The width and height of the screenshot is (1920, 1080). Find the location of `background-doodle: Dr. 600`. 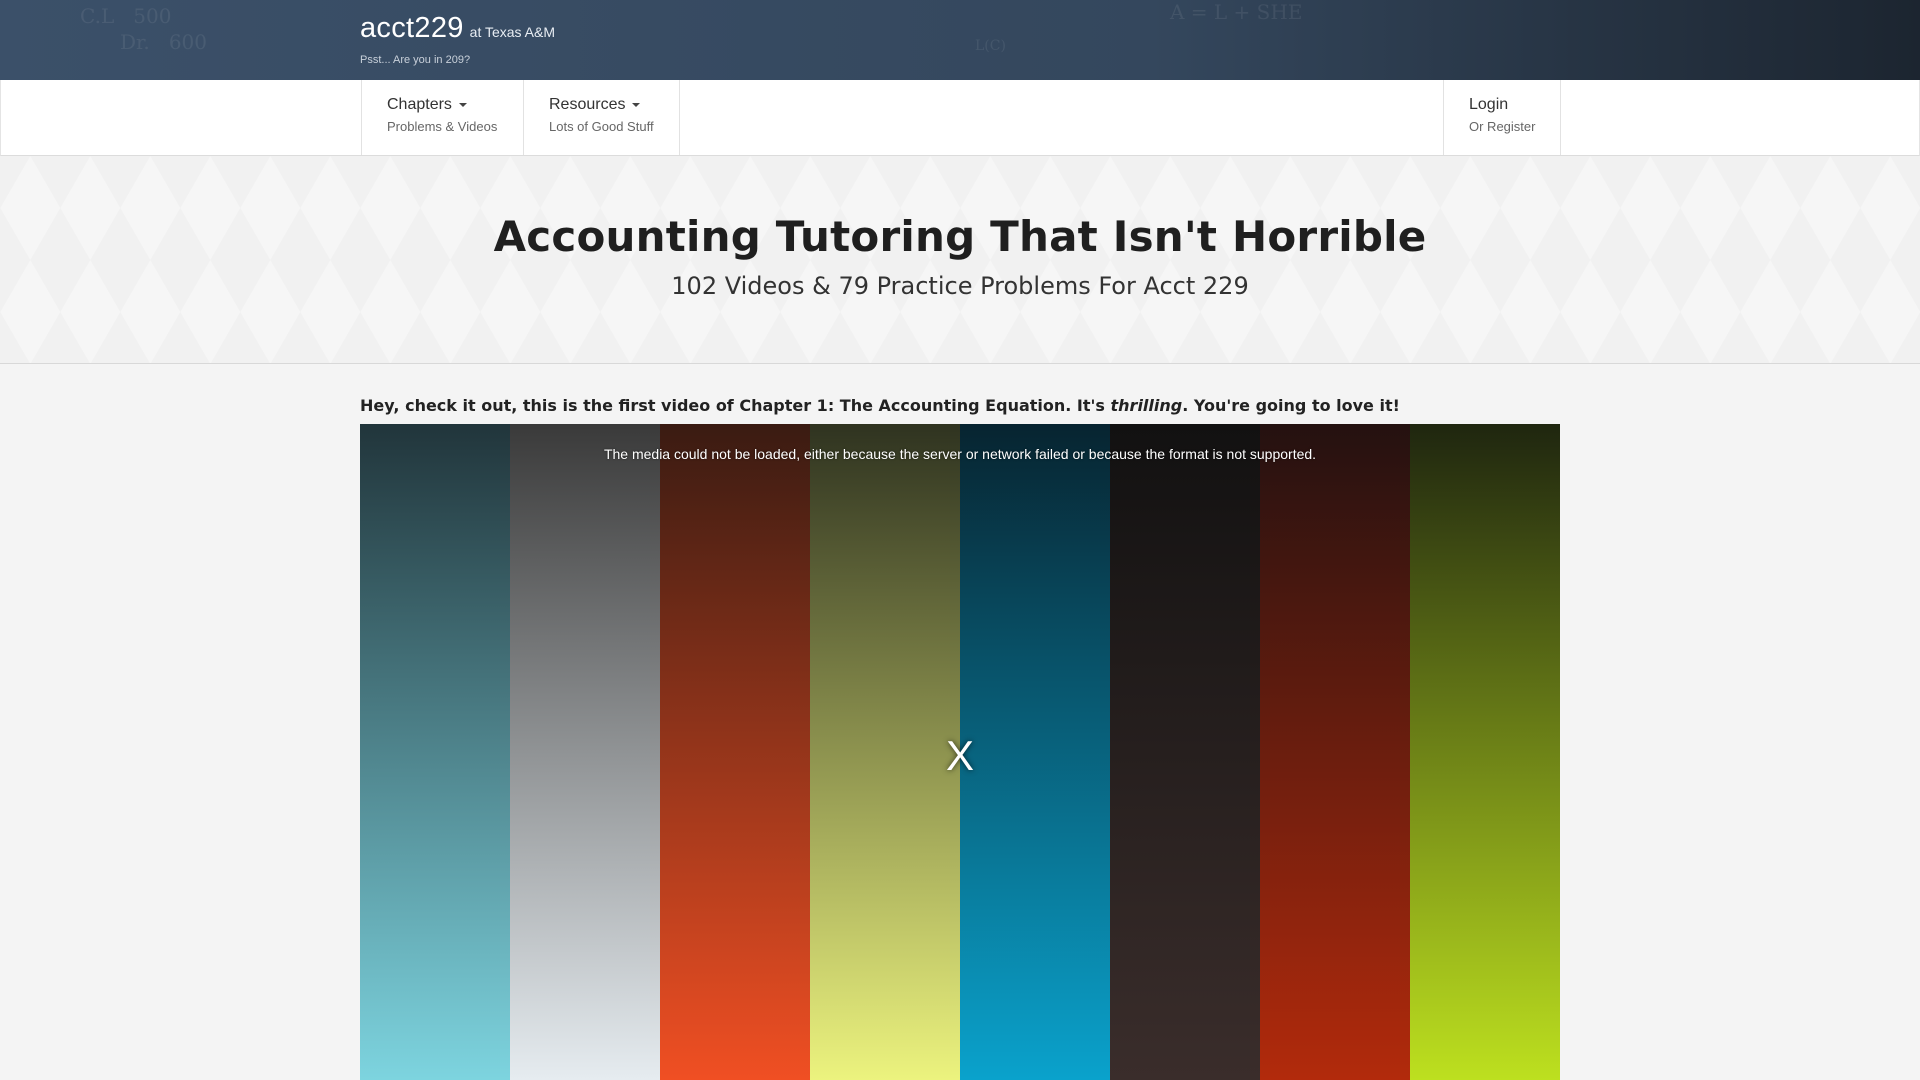

background-doodle: Dr. 600 is located at coordinates (164, 42).